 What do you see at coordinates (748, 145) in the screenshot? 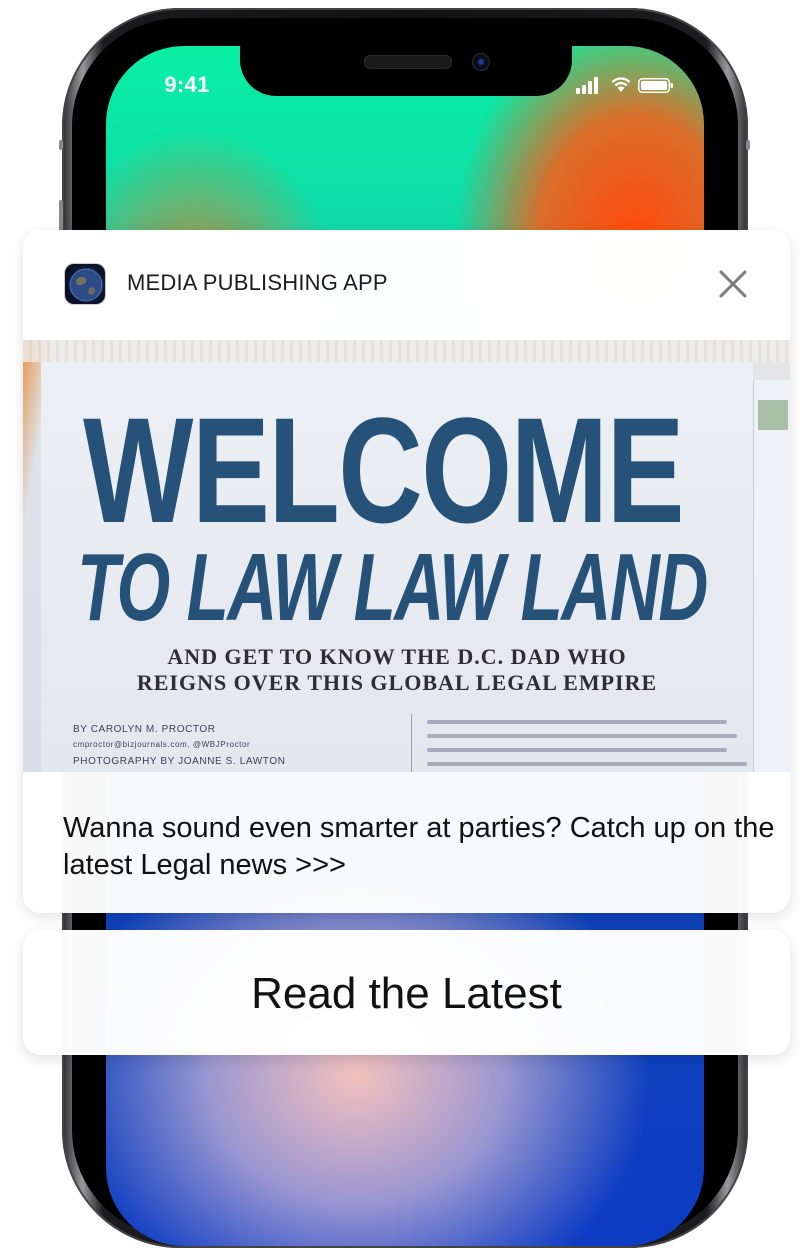
I see `power-button` at bounding box center [748, 145].